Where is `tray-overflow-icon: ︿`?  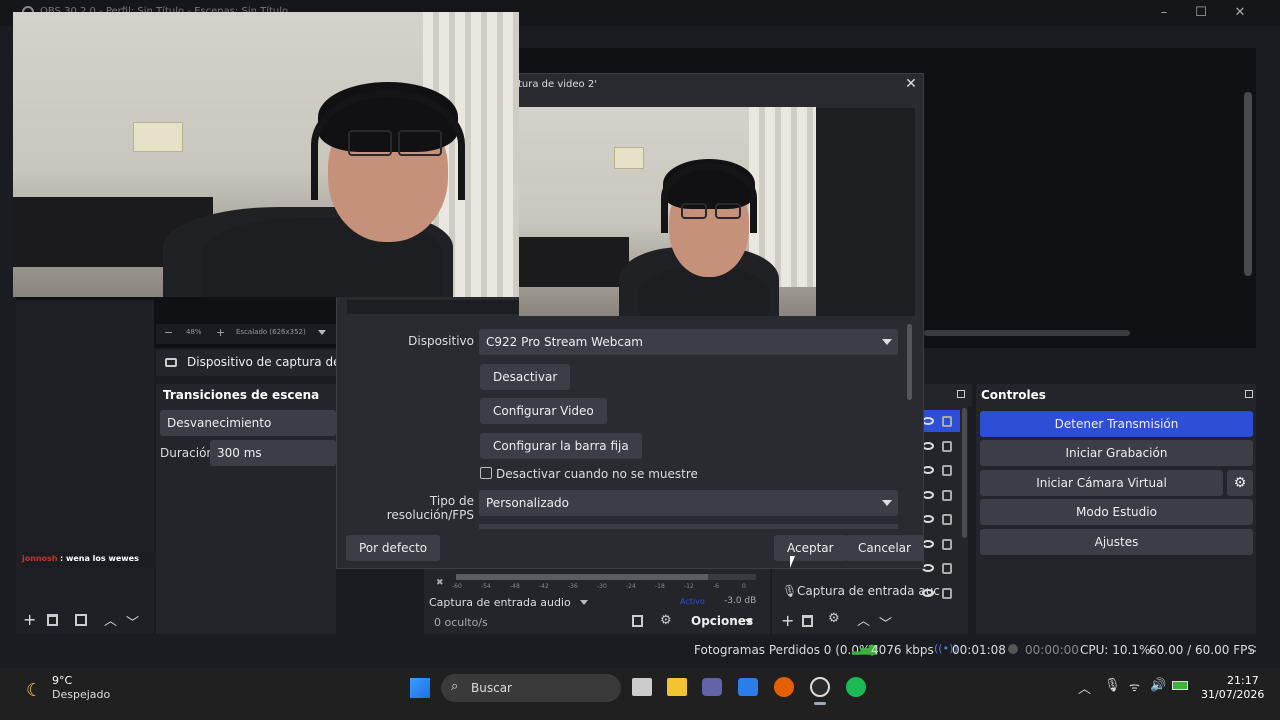
tray-overflow-icon: ︿ is located at coordinates (1084, 687).